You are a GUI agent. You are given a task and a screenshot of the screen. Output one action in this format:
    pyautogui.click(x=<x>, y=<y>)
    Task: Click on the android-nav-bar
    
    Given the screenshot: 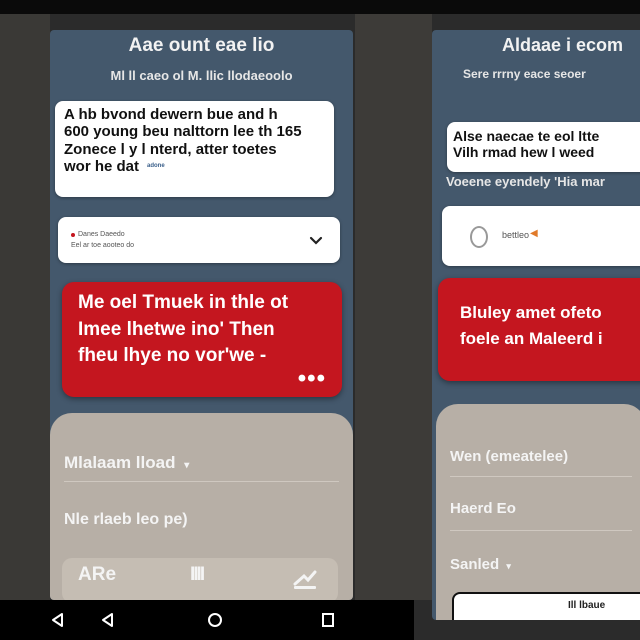 What is the action you would take?
    pyautogui.click(x=207, y=620)
    